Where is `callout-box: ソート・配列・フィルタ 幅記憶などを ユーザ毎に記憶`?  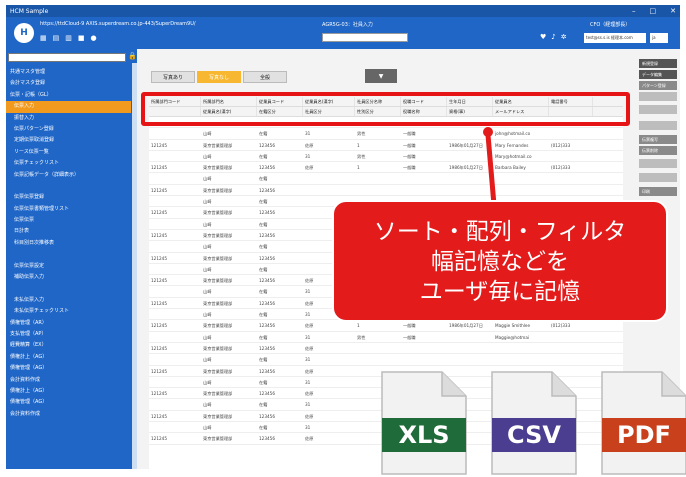 callout-box: ソート・配列・フィルタ 幅記憶などを ユーザ毎に記憶 is located at coordinates (500, 261).